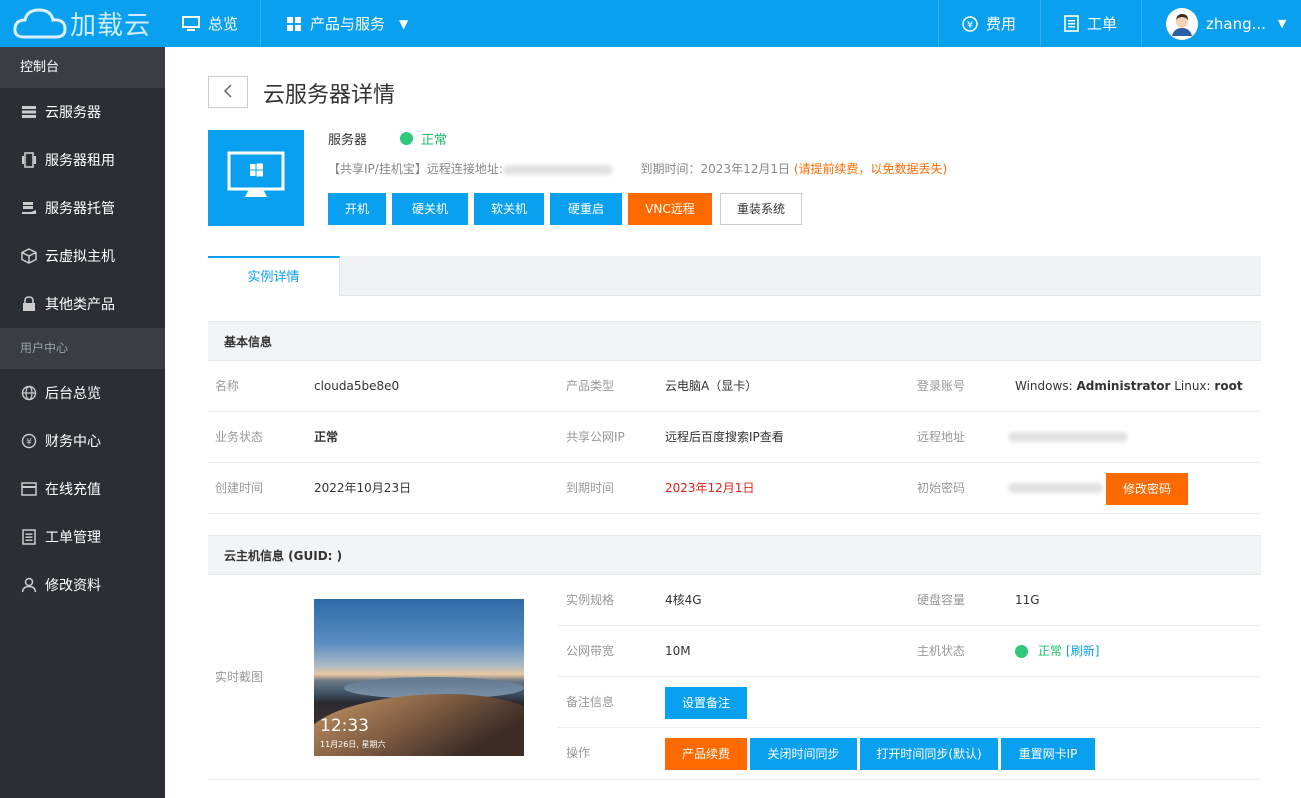  What do you see at coordinates (578, 753) in the screenshot?
I see `operations-label: 操作` at bounding box center [578, 753].